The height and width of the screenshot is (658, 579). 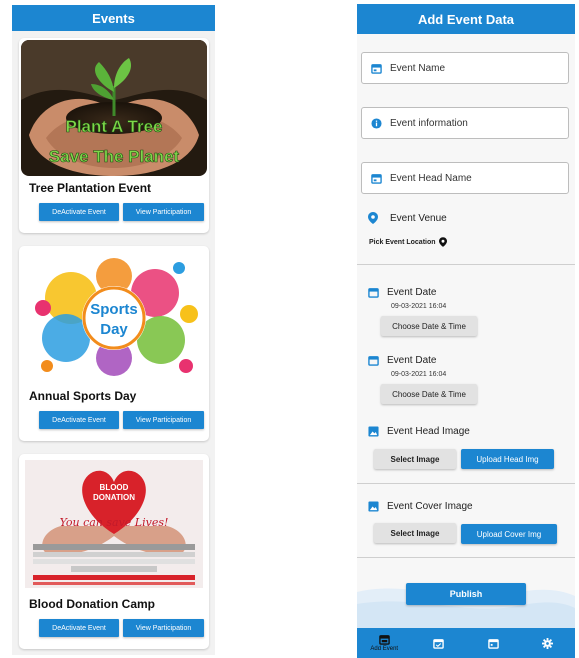 What do you see at coordinates (114, 309) in the screenshot?
I see `sports-image-text-1: Sports` at bounding box center [114, 309].